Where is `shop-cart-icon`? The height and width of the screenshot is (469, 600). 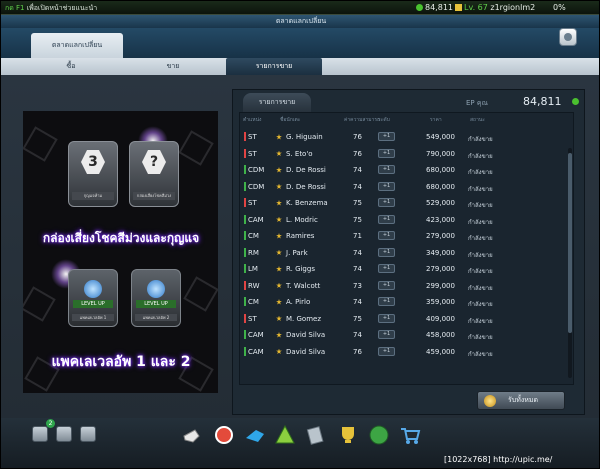
shop-cart-icon is located at coordinates (410, 435).